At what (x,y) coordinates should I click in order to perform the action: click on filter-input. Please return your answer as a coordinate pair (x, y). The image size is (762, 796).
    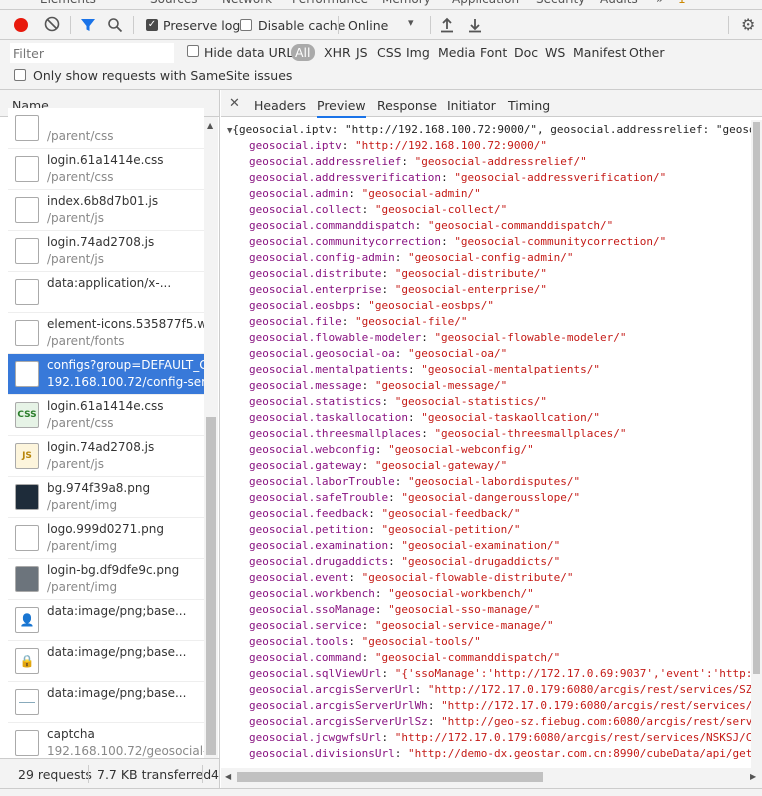
    Looking at the image, I should click on (92, 53).